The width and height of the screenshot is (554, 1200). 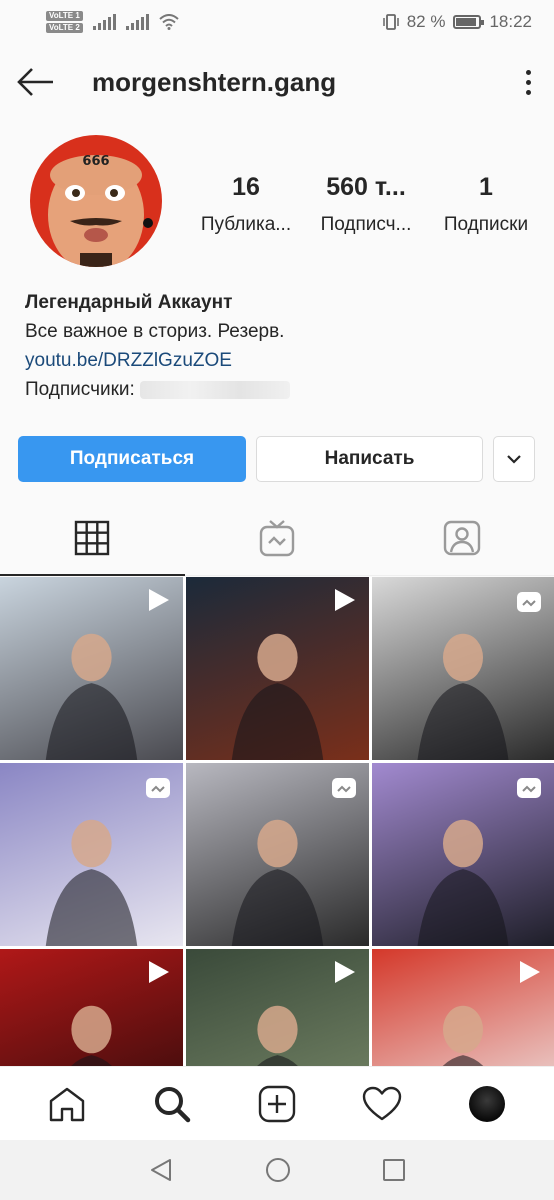 I want to click on system-navigation-bar, so click(x=277, y=1170).